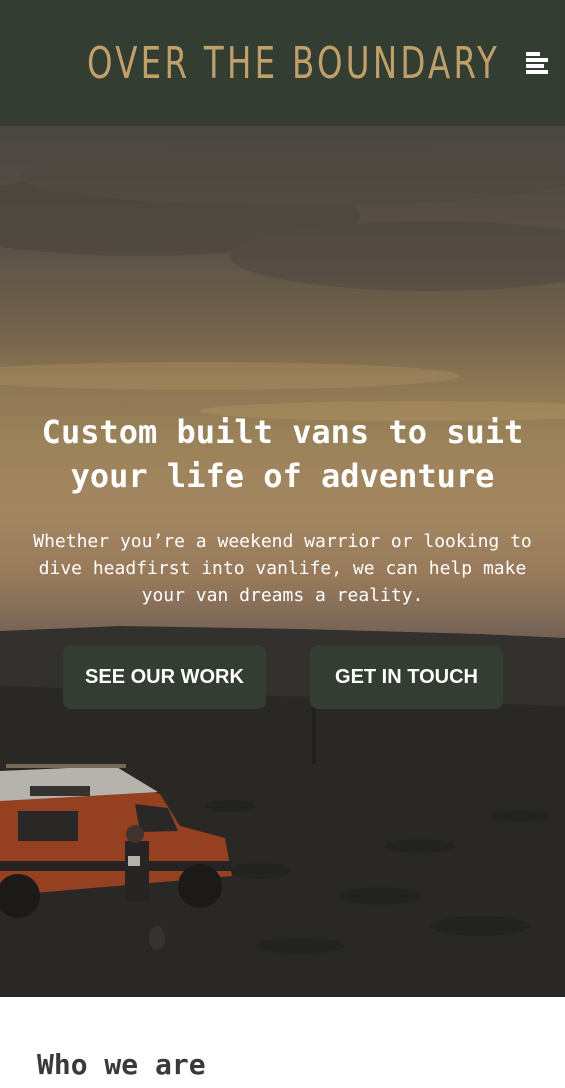 This screenshot has height=1088, width=565. What do you see at coordinates (406, 677) in the screenshot?
I see `get-in-touch-button: GET IN TOUCH` at bounding box center [406, 677].